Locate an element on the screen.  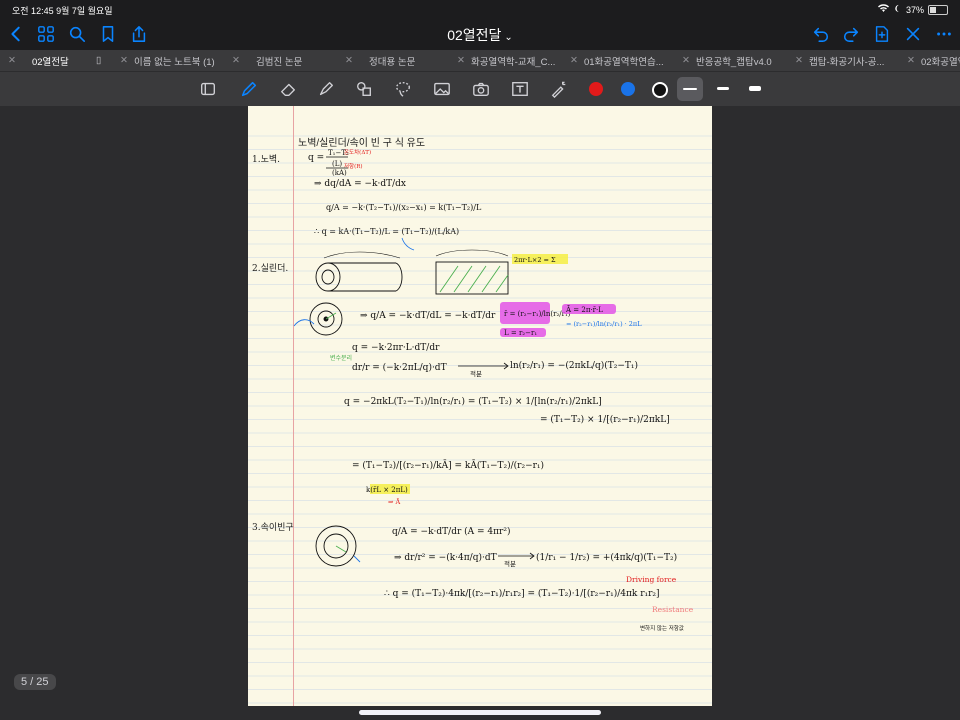
highlighter-tool is located at coordinates (326, 89).